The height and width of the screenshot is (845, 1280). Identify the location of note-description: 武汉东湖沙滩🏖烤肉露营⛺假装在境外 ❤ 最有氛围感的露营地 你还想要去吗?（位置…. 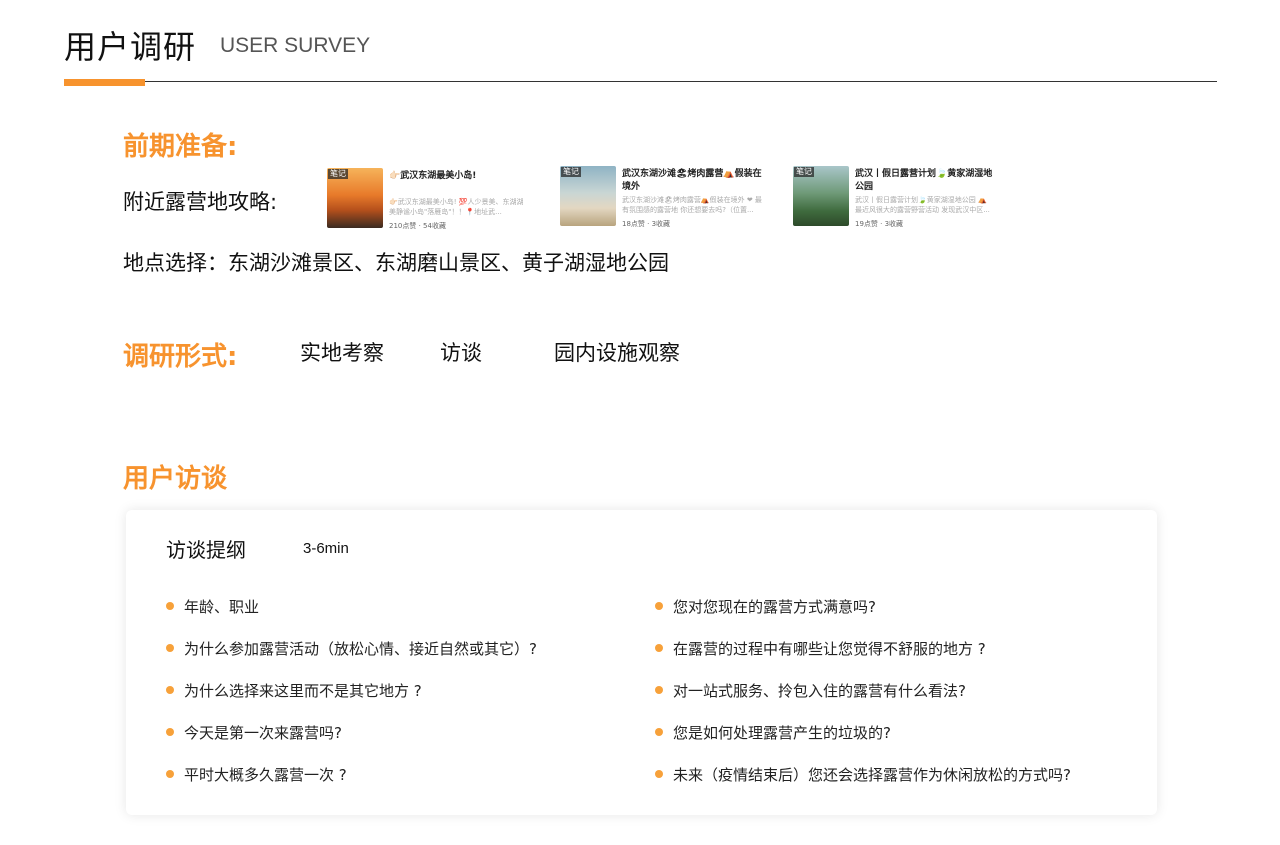
(692, 205).